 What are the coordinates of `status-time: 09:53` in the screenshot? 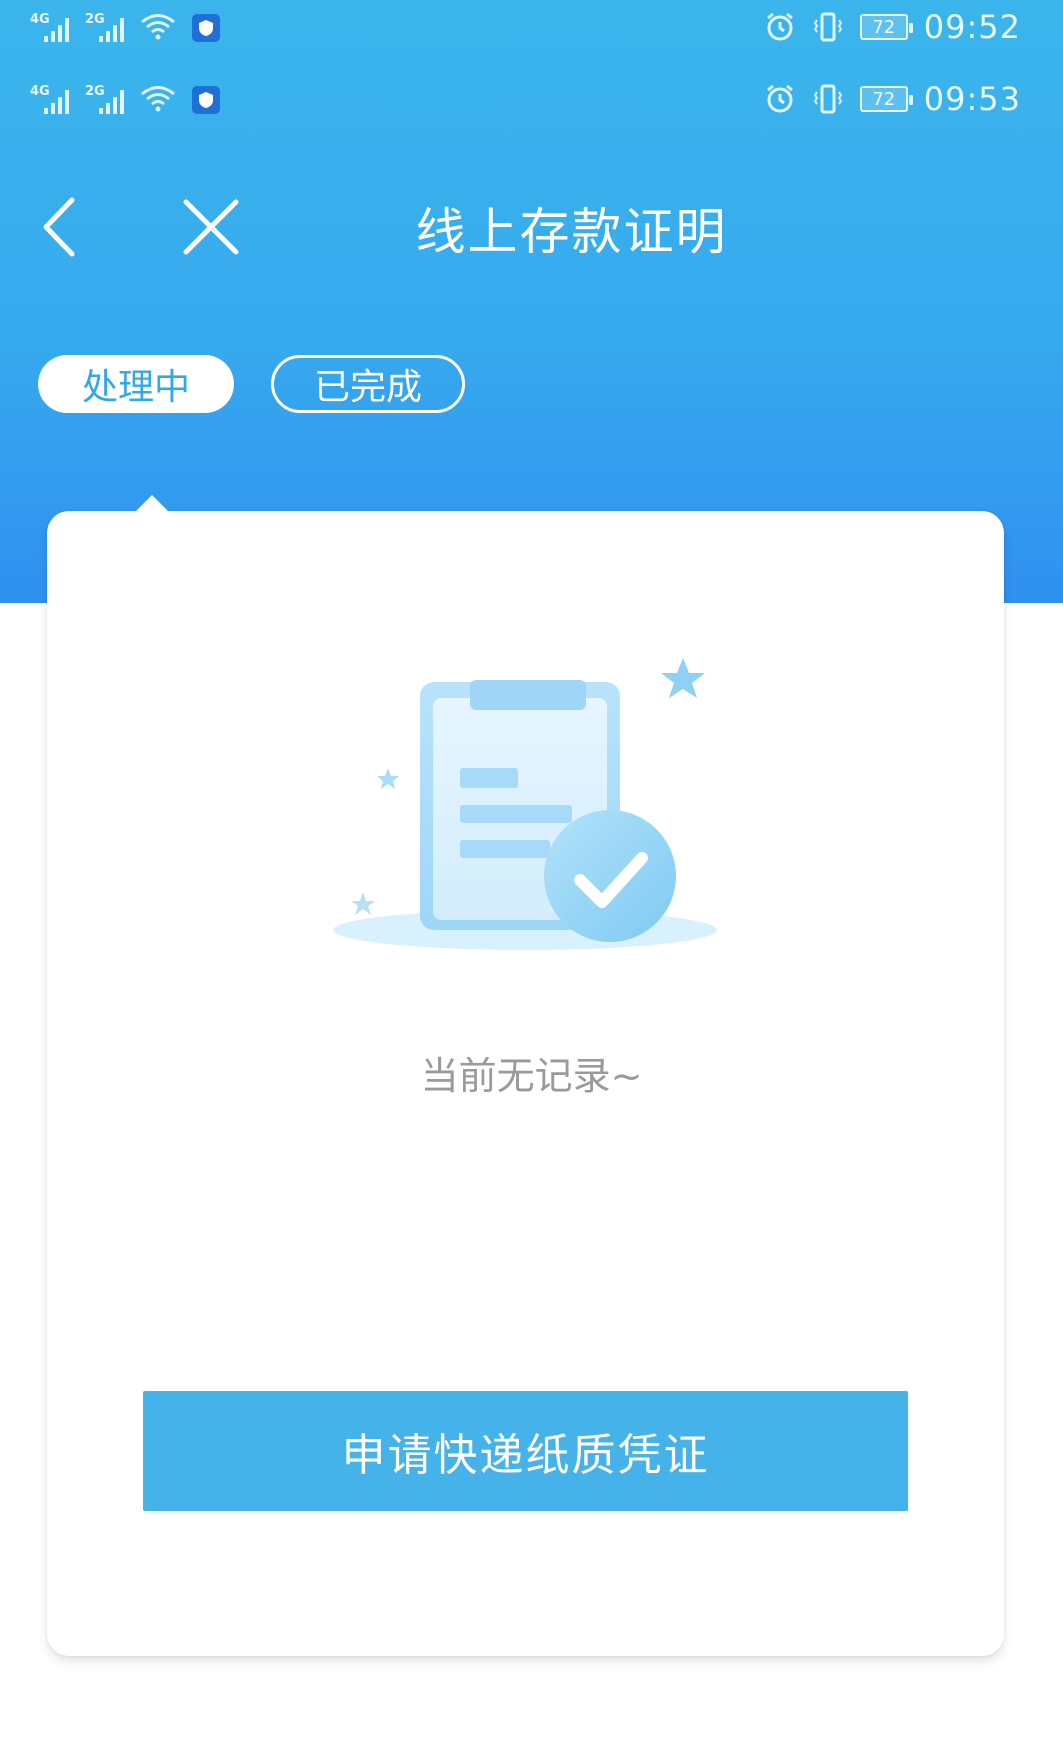 It's located at (972, 99).